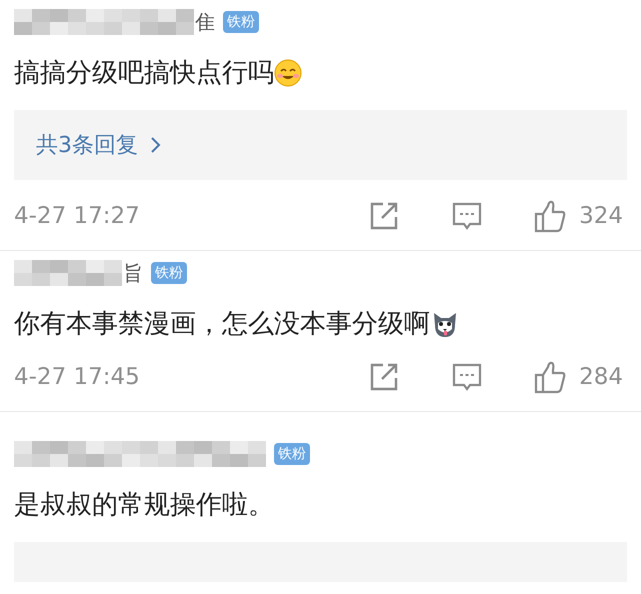  I want to click on comment-text: 是叔叔的常规操作啦。, so click(144, 505).